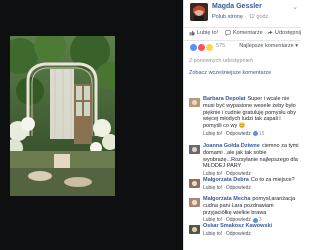  What do you see at coordinates (259, 17) in the screenshot?
I see `post-timestamp: 12 godz.` at bounding box center [259, 17].